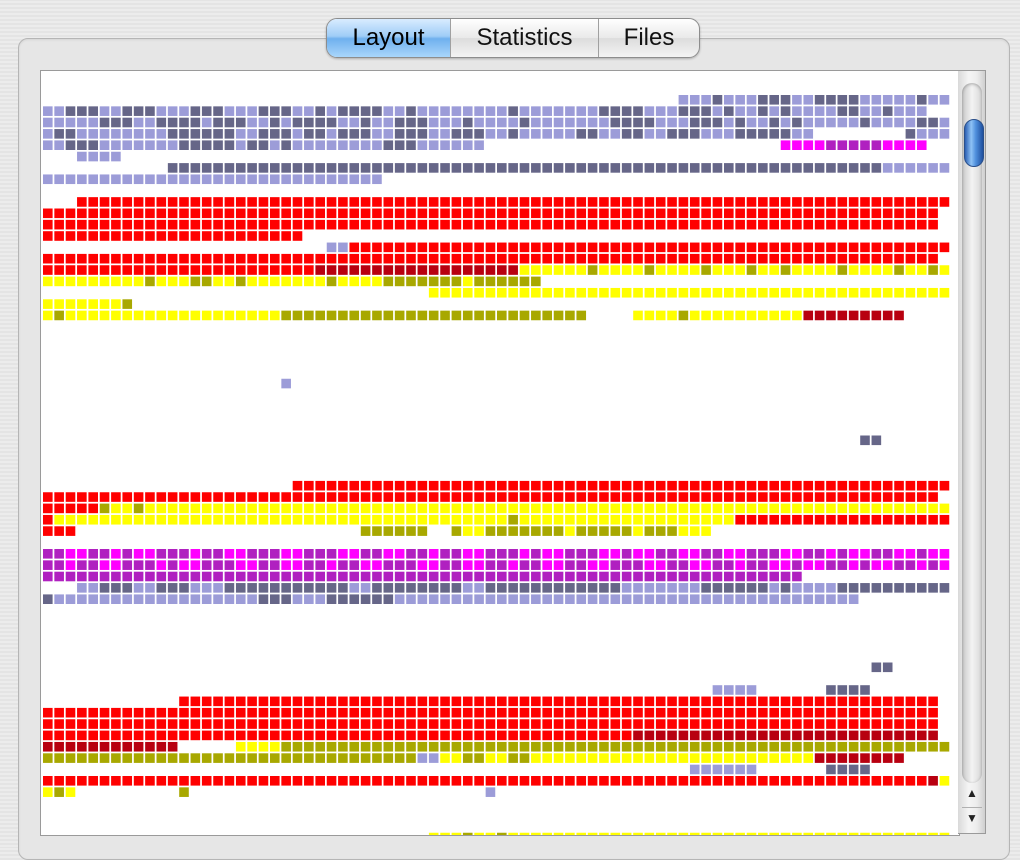 The width and height of the screenshot is (1020, 860). What do you see at coordinates (389, 38) in the screenshot?
I see `tab-layout: Layout` at bounding box center [389, 38].